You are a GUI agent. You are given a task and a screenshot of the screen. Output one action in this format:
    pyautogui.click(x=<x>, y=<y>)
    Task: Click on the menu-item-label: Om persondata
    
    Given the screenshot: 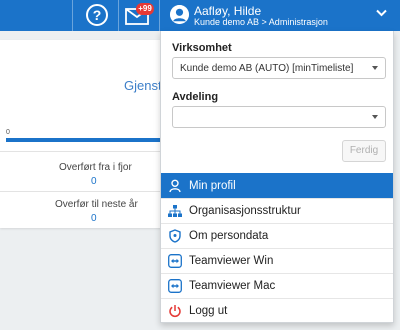 What is the action you would take?
    pyautogui.click(x=229, y=236)
    